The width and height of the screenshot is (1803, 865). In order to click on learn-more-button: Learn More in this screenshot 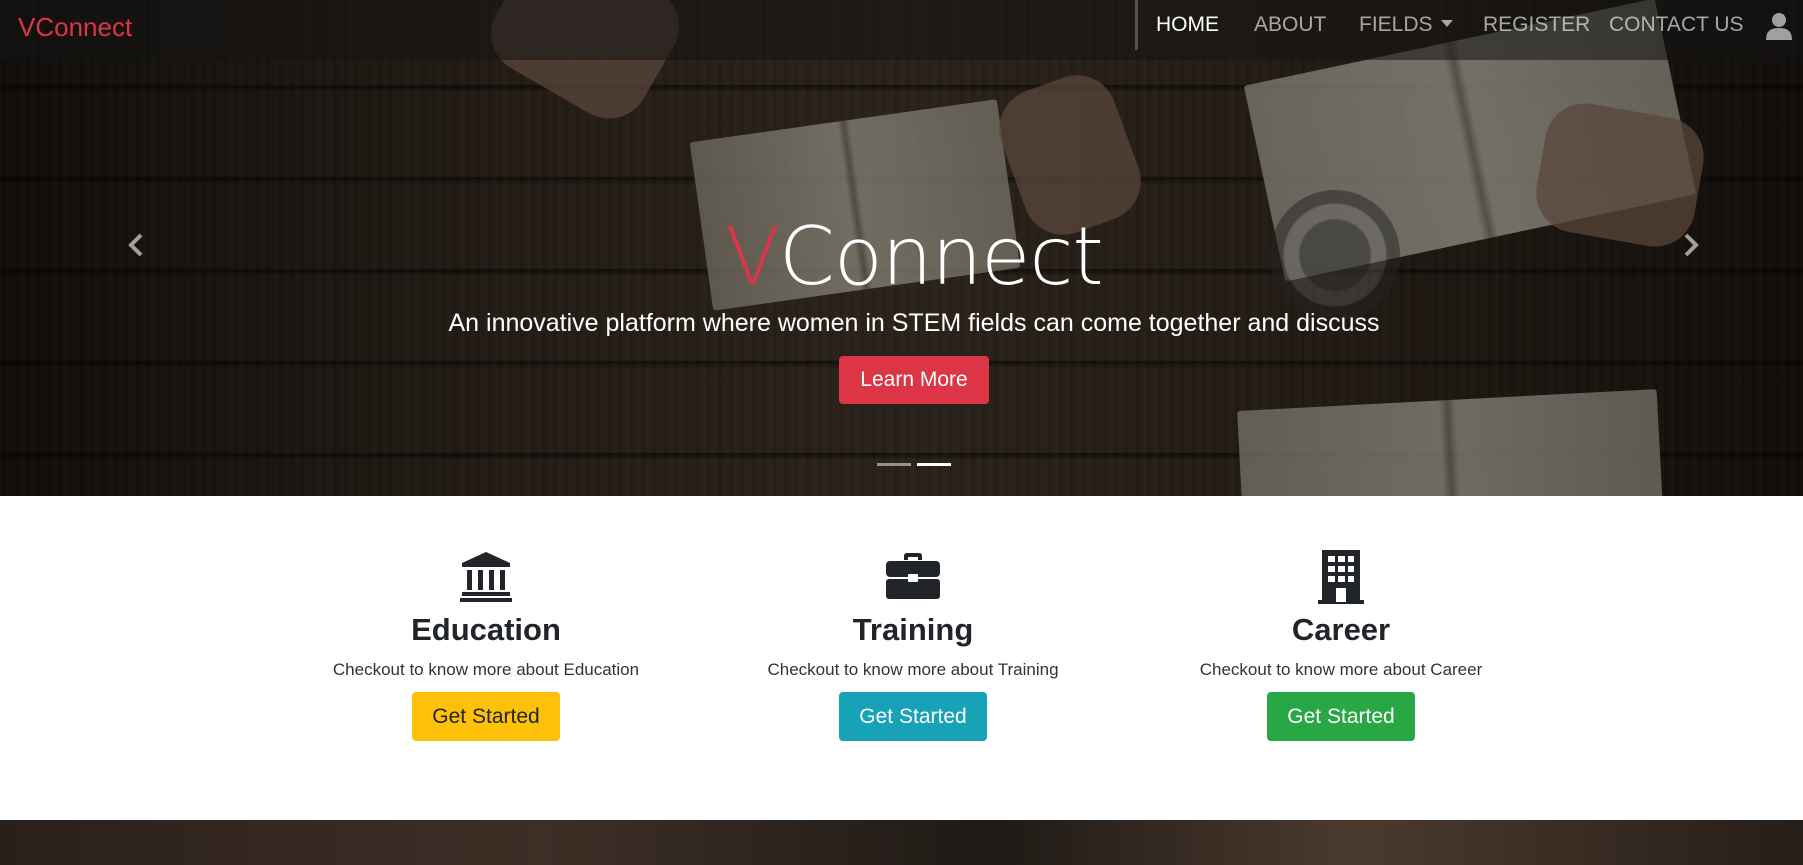, I will do `click(914, 380)`.